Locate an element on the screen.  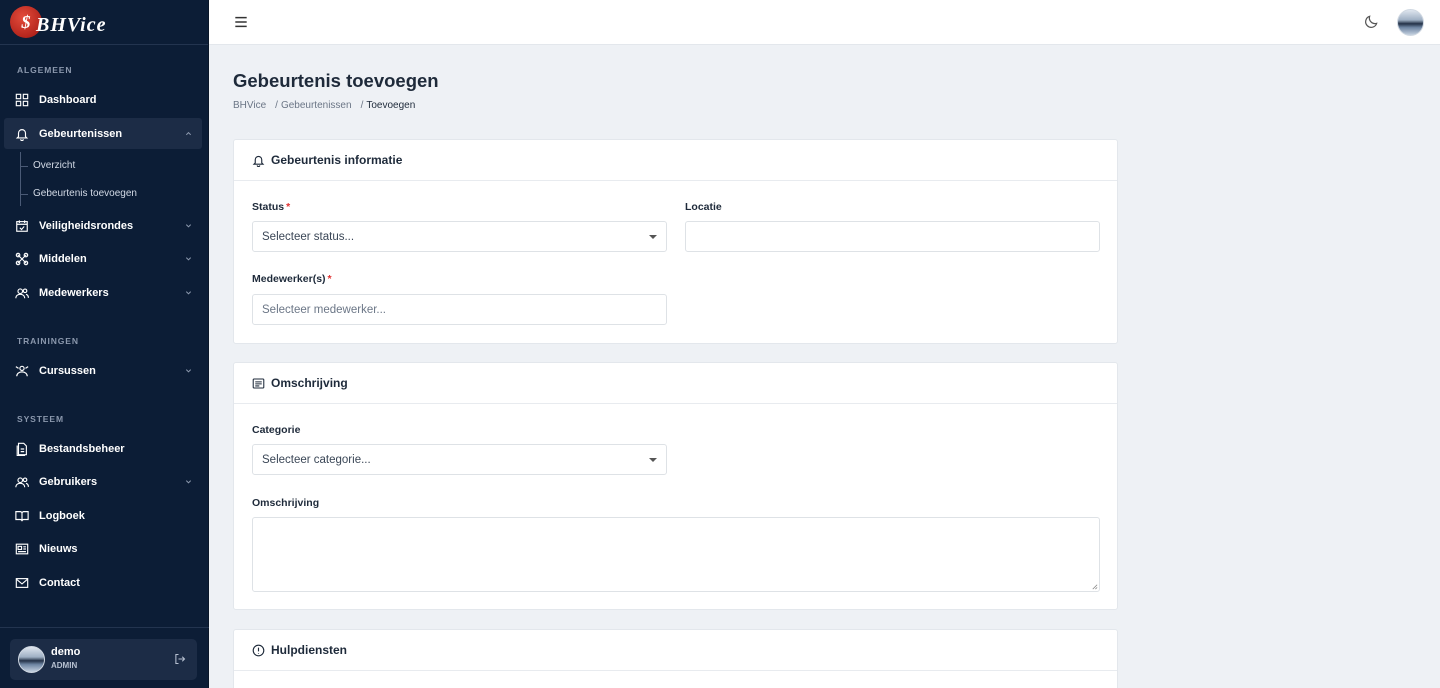
user-name: demo is located at coordinates (66, 652).